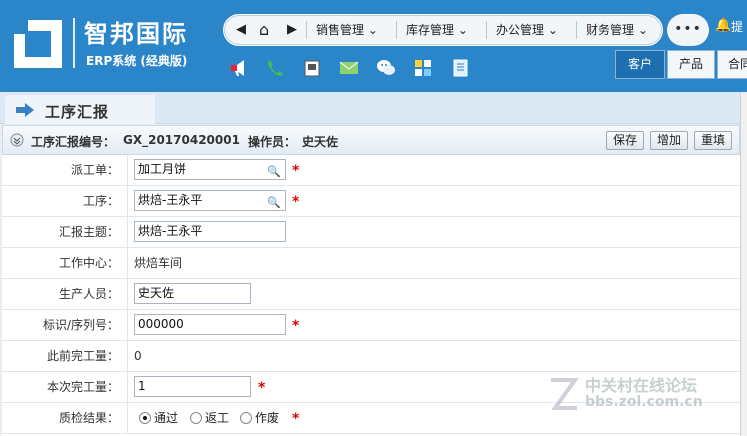 The width and height of the screenshot is (747, 436). What do you see at coordinates (292, 30) in the screenshot?
I see `nav-next-icon: ▶` at bounding box center [292, 30].